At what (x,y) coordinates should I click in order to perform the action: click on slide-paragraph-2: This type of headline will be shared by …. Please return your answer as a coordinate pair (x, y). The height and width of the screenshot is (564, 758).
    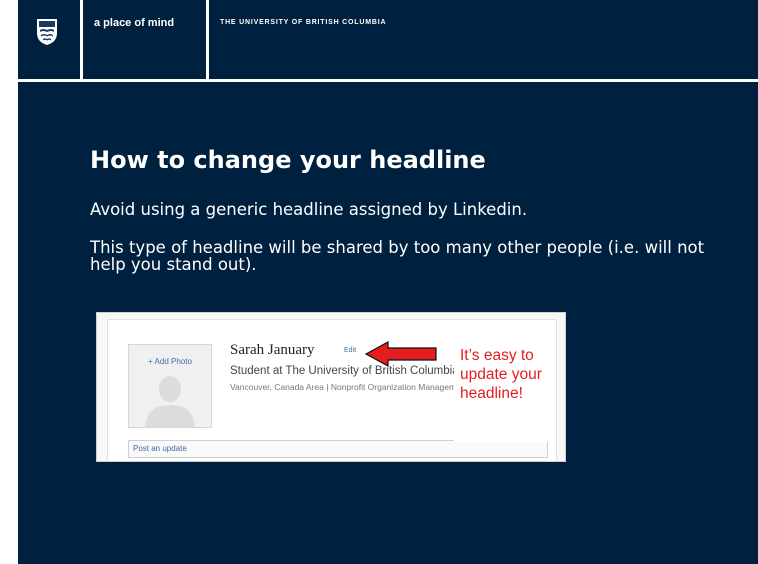
    Looking at the image, I should click on (397, 256).